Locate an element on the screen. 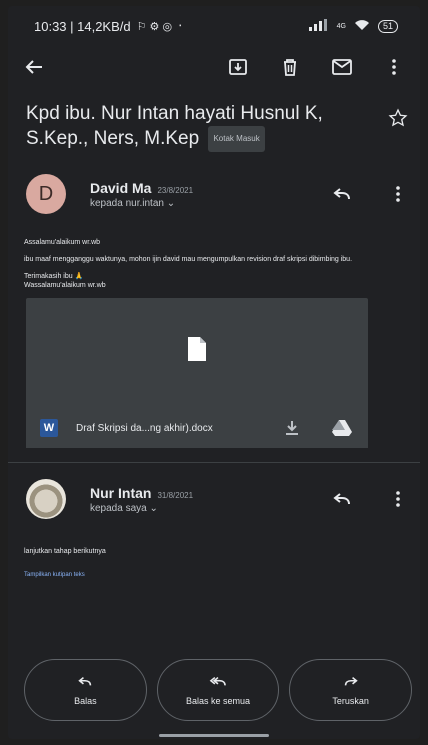  attachment-bar: W Draf Skripsi da...ng akhir).docx is located at coordinates (197, 428).